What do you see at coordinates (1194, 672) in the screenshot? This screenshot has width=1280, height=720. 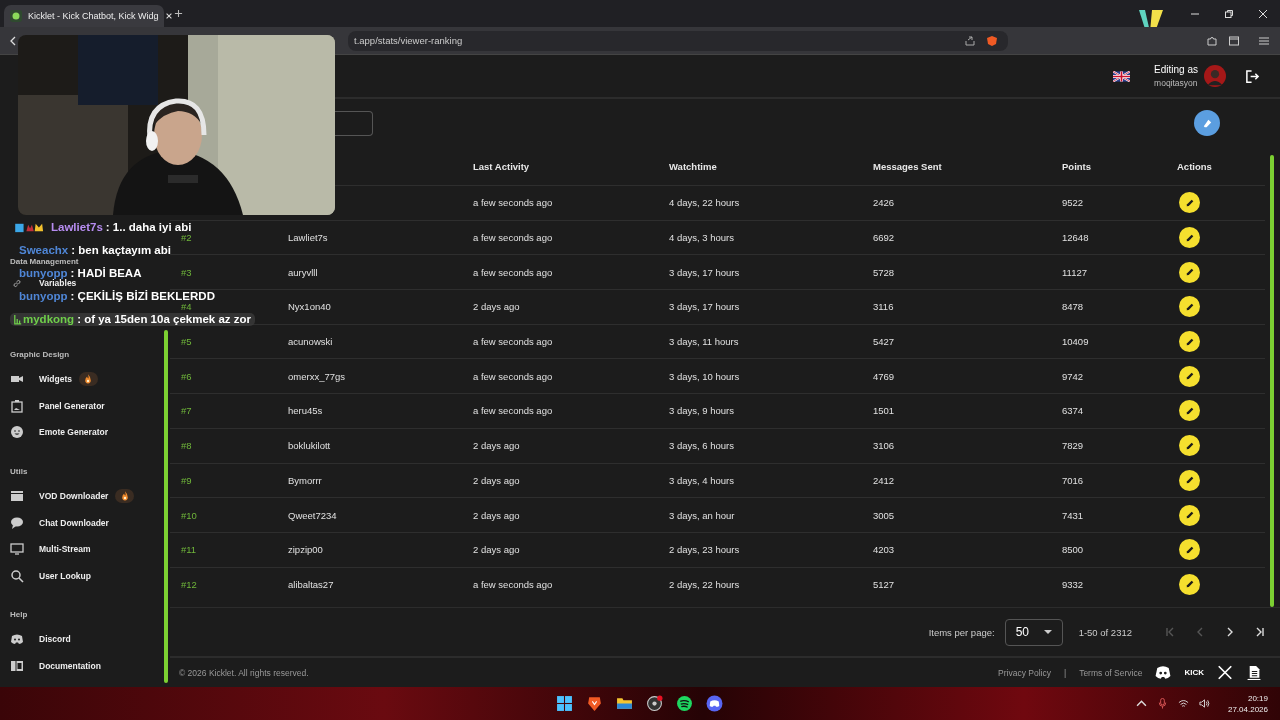 I see `kick-link: KICK` at bounding box center [1194, 672].